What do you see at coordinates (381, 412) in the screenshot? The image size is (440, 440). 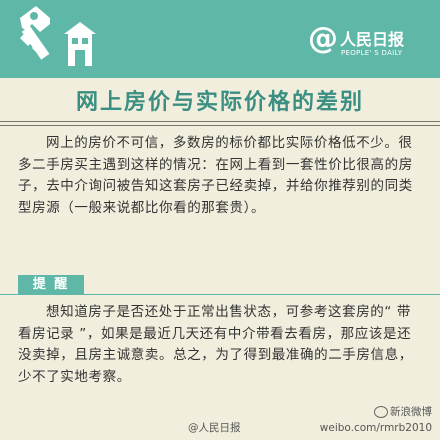 I see `weibo-icon` at bounding box center [381, 412].